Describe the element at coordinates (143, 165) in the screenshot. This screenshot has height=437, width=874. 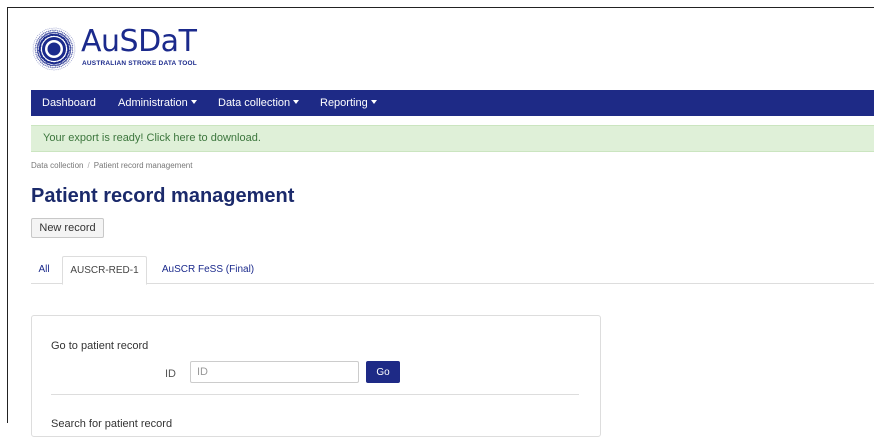
I see `breadcrumb-item-current: Patient record management` at that location.